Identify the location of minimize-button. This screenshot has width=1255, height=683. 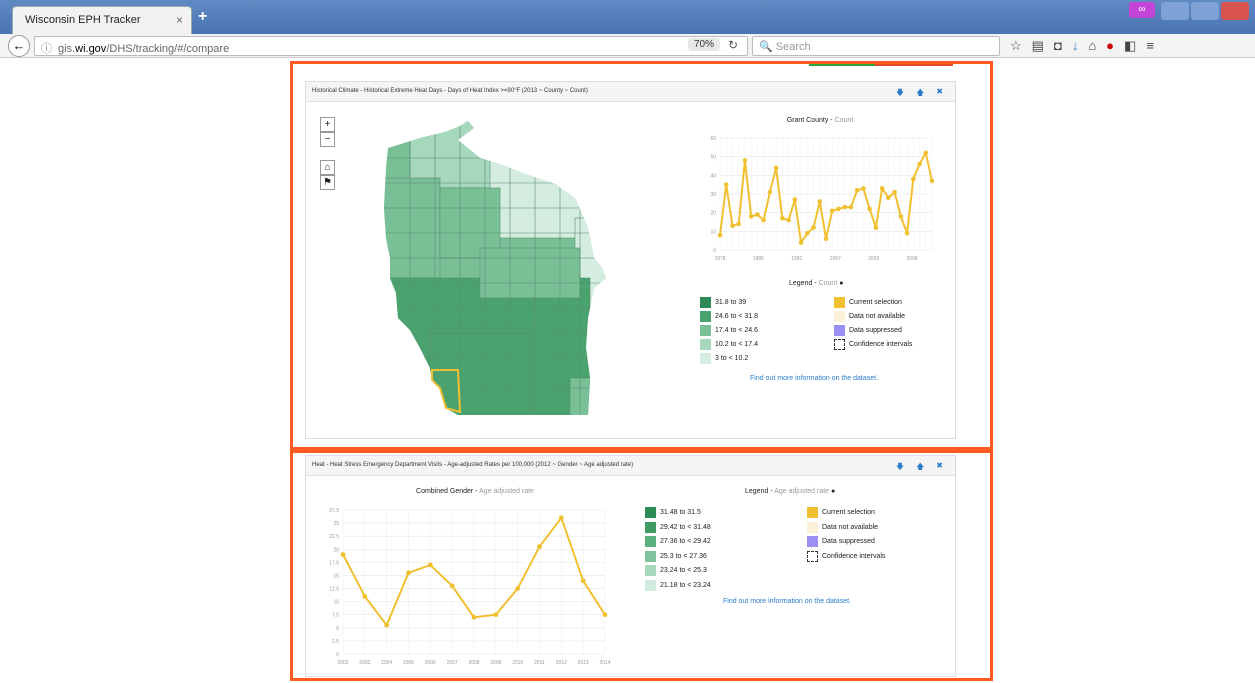
(1175, 11).